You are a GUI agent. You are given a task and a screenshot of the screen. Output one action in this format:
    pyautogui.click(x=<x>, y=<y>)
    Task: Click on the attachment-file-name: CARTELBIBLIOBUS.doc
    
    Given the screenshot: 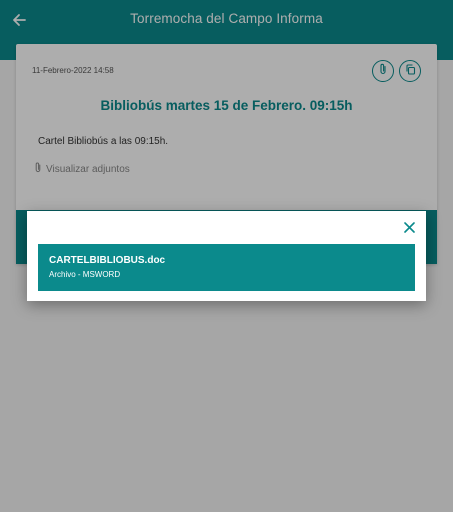 What is the action you would take?
    pyautogui.click(x=107, y=260)
    